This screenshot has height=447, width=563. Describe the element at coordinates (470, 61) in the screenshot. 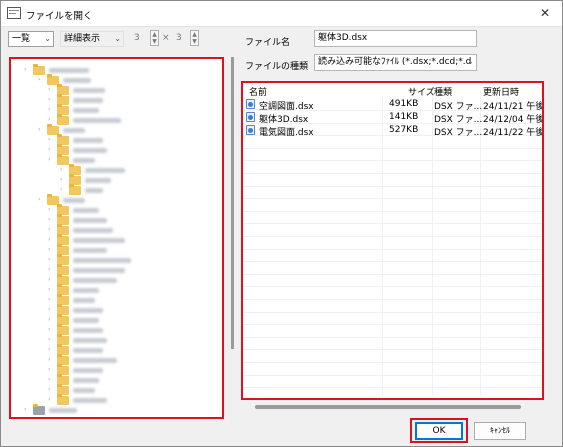

I see `chevron-down-icon: ⌄` at that location.